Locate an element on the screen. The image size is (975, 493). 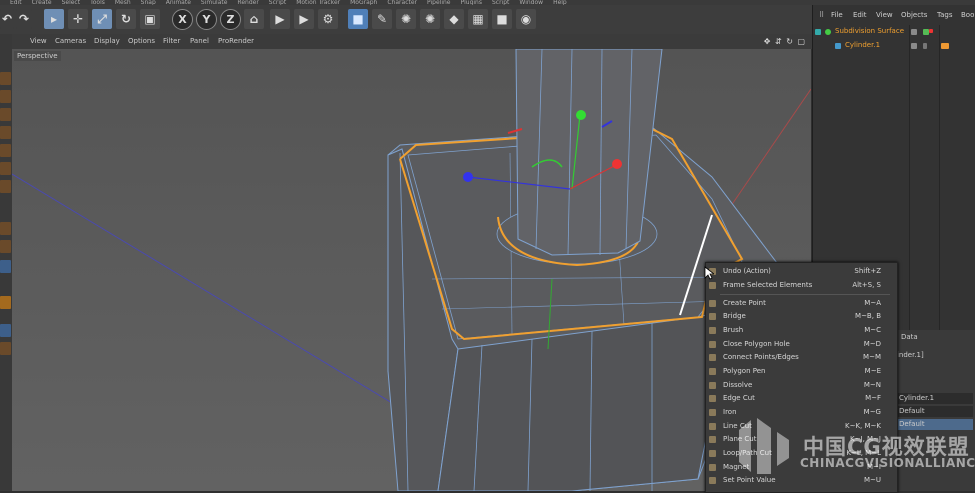
obj-menu-view: View is located at coordinates (884, 15).